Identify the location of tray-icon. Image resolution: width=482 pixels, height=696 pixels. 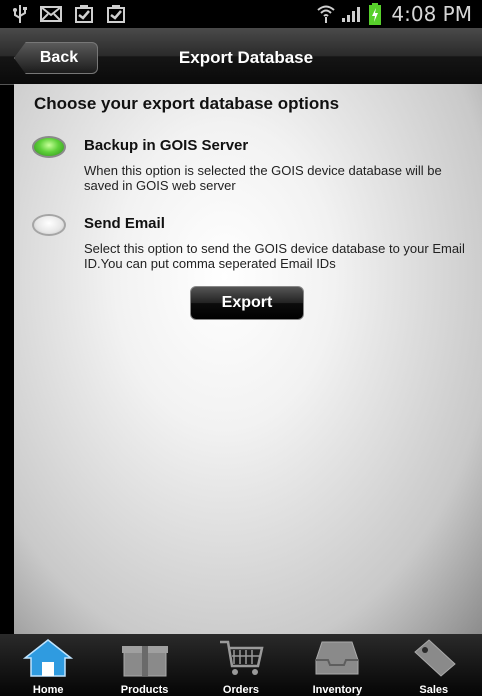
(337, 658).